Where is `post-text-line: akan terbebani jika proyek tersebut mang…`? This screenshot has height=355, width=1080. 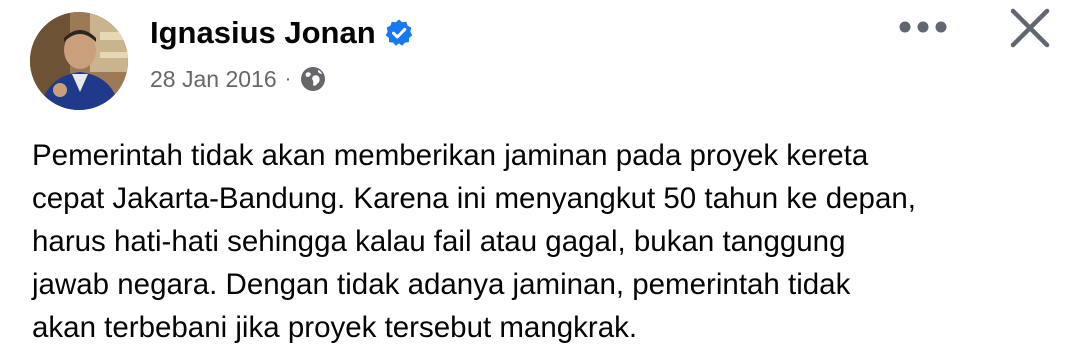 post-text-line: akan terbebani jika proyek tersebut mang… is located at coordinates (335, 327).